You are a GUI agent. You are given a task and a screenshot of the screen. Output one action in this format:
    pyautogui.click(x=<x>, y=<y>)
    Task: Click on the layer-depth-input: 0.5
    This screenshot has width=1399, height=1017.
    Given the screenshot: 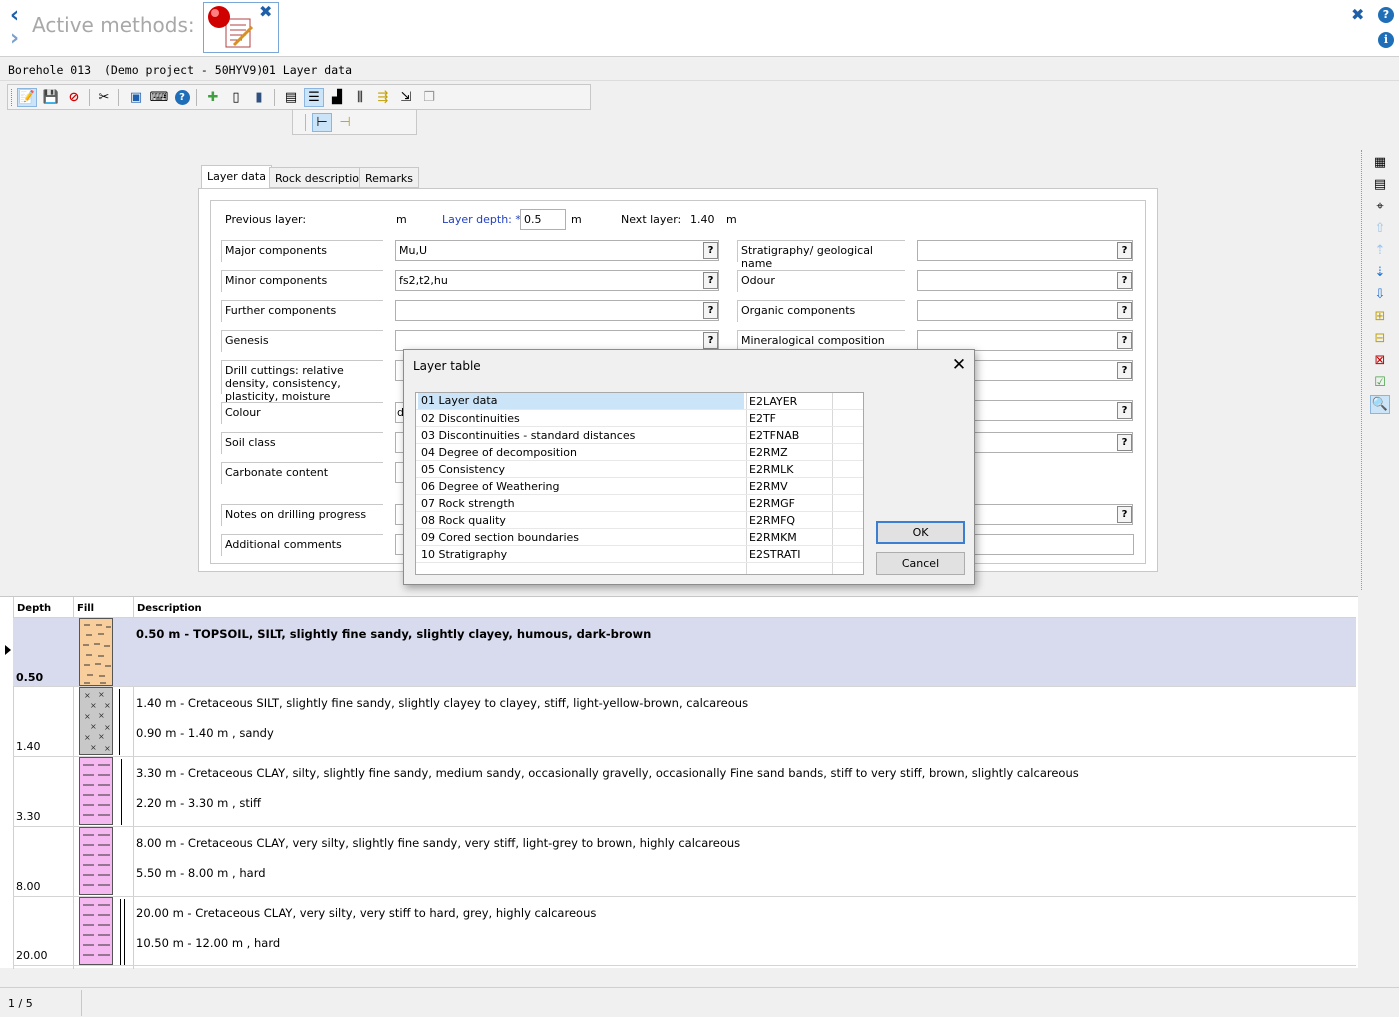 What is the action you would take?
    pyautogui.click(x=543, y=219)
    